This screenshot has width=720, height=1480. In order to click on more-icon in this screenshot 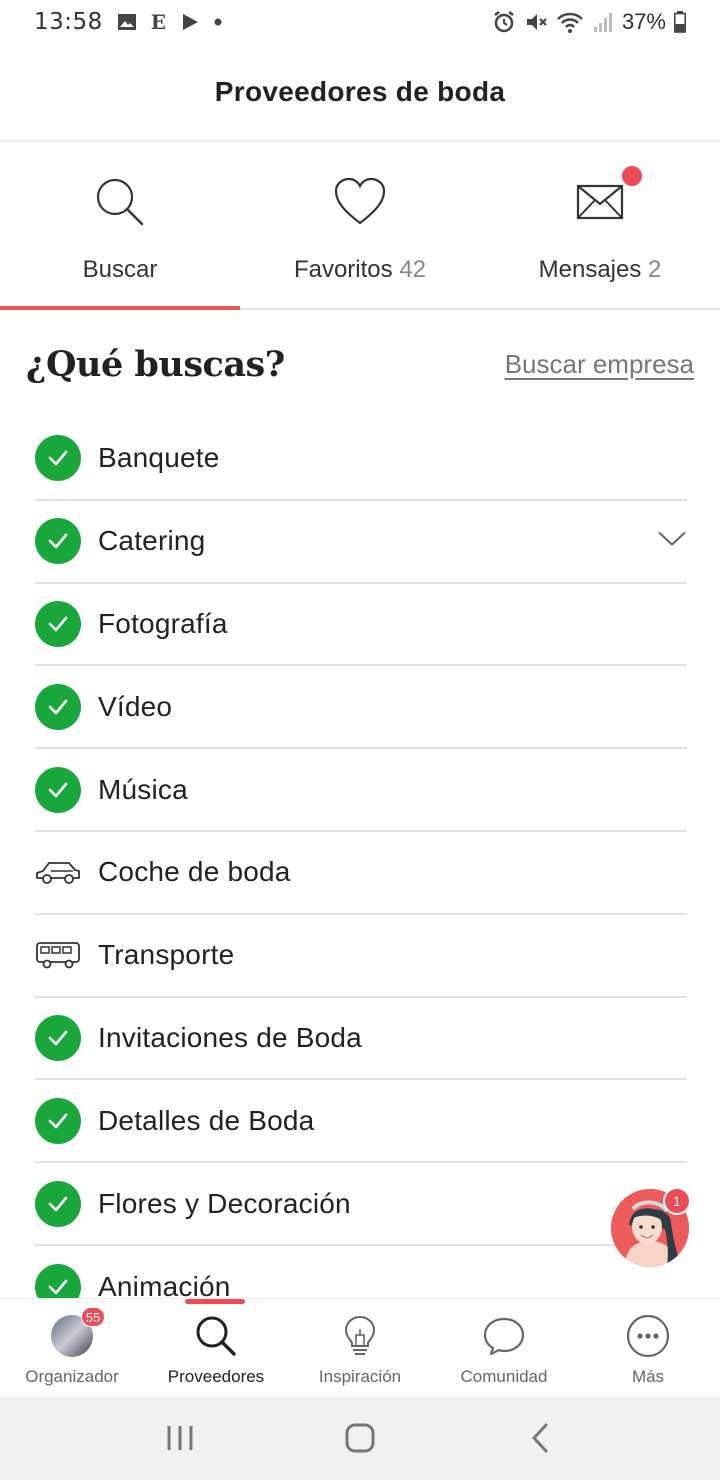, I will do `click(648, 1336)`.